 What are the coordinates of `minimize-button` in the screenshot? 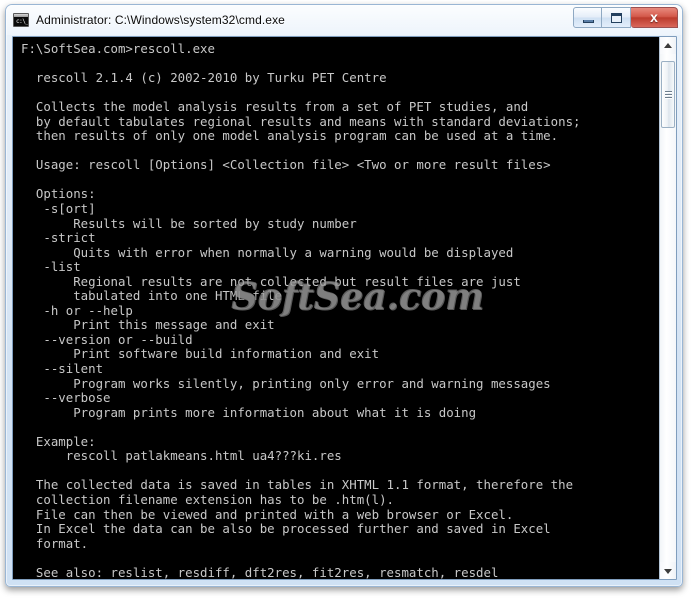 It's located at (587, 17).